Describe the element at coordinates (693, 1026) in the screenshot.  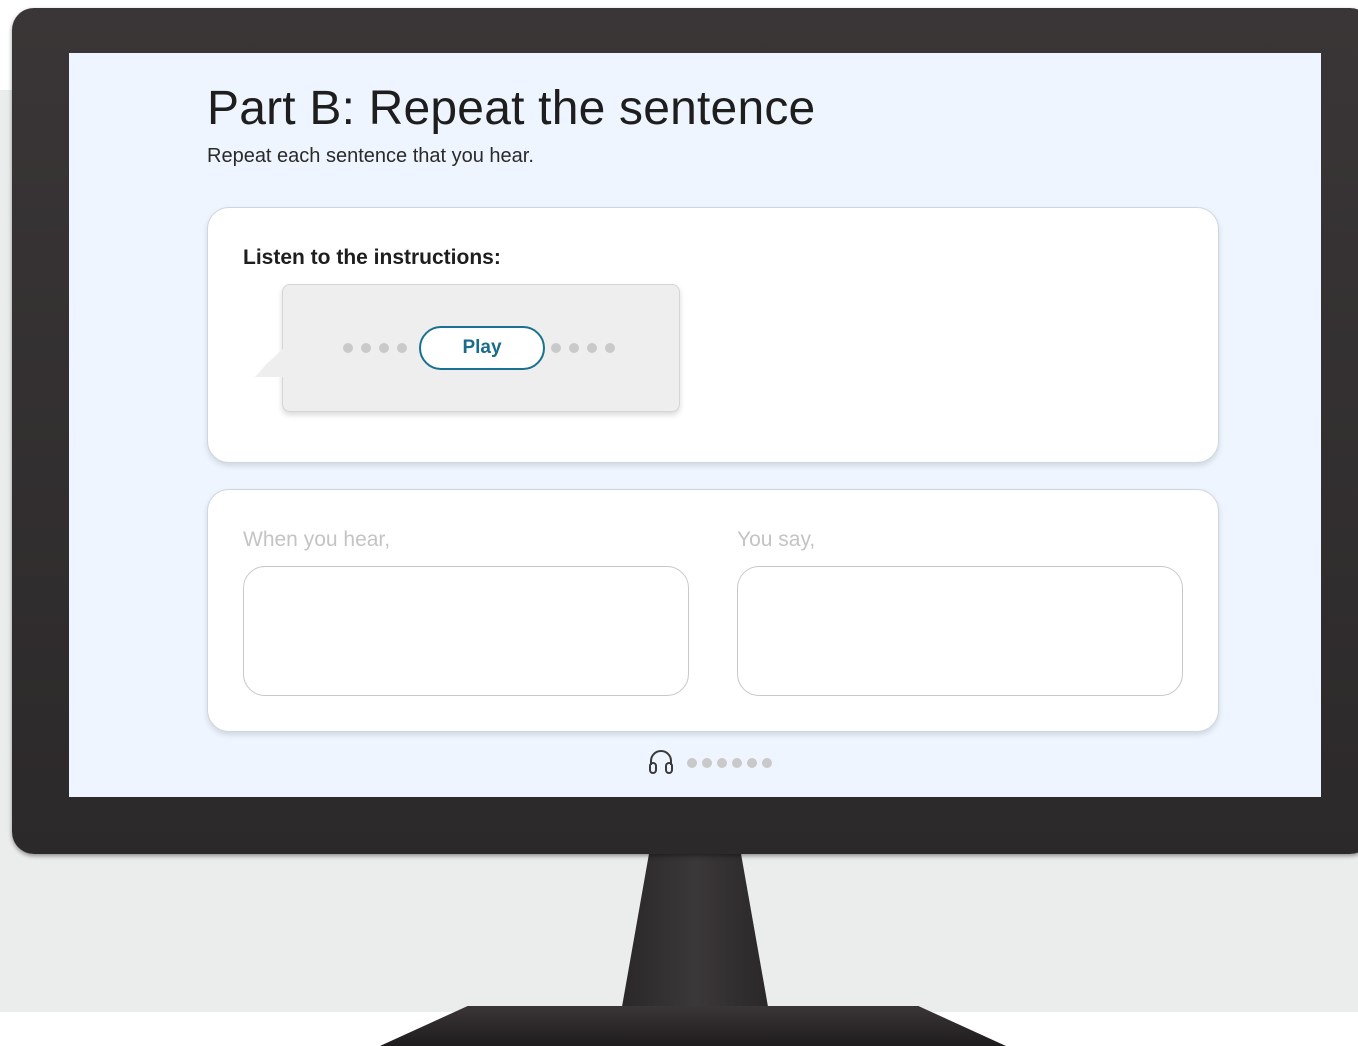
I see `monitor-stand-base` at that location.